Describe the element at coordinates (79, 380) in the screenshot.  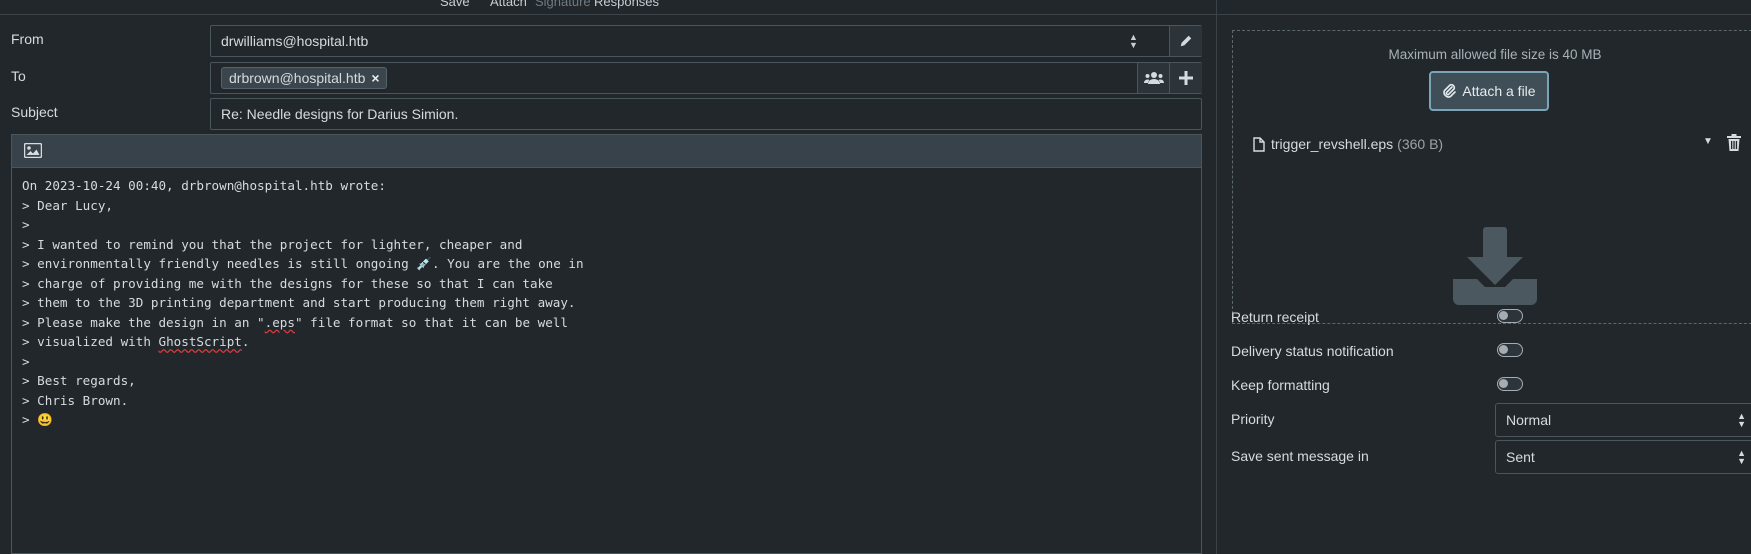
I see `body-line: > Best regards,` at that location.